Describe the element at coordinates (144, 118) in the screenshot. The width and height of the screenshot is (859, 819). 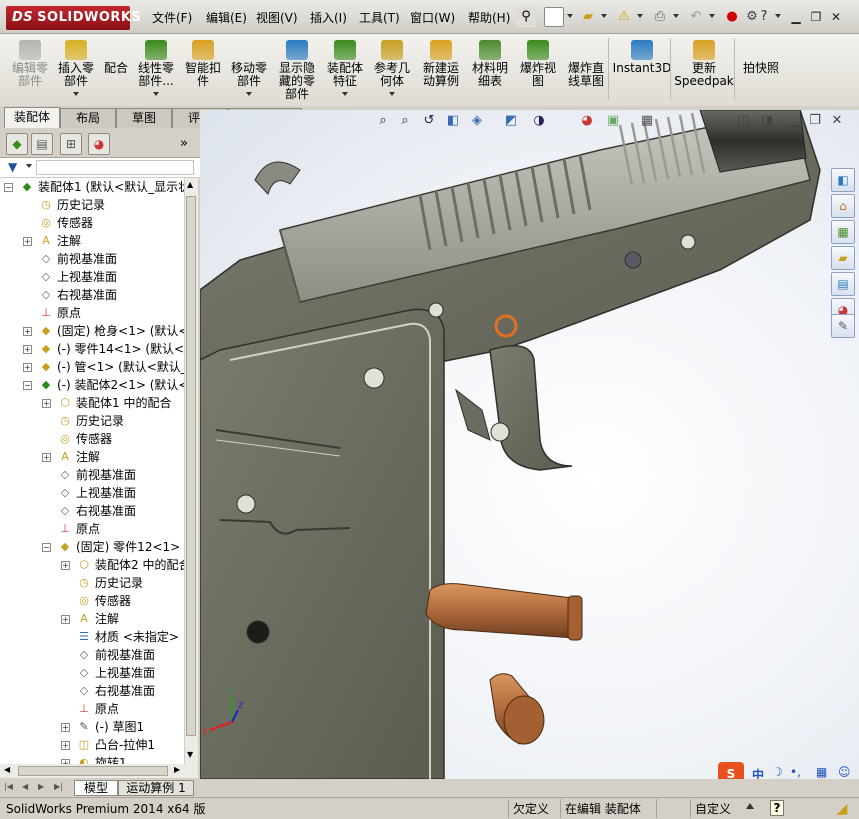
I see `tab-2: 草图` at that location.